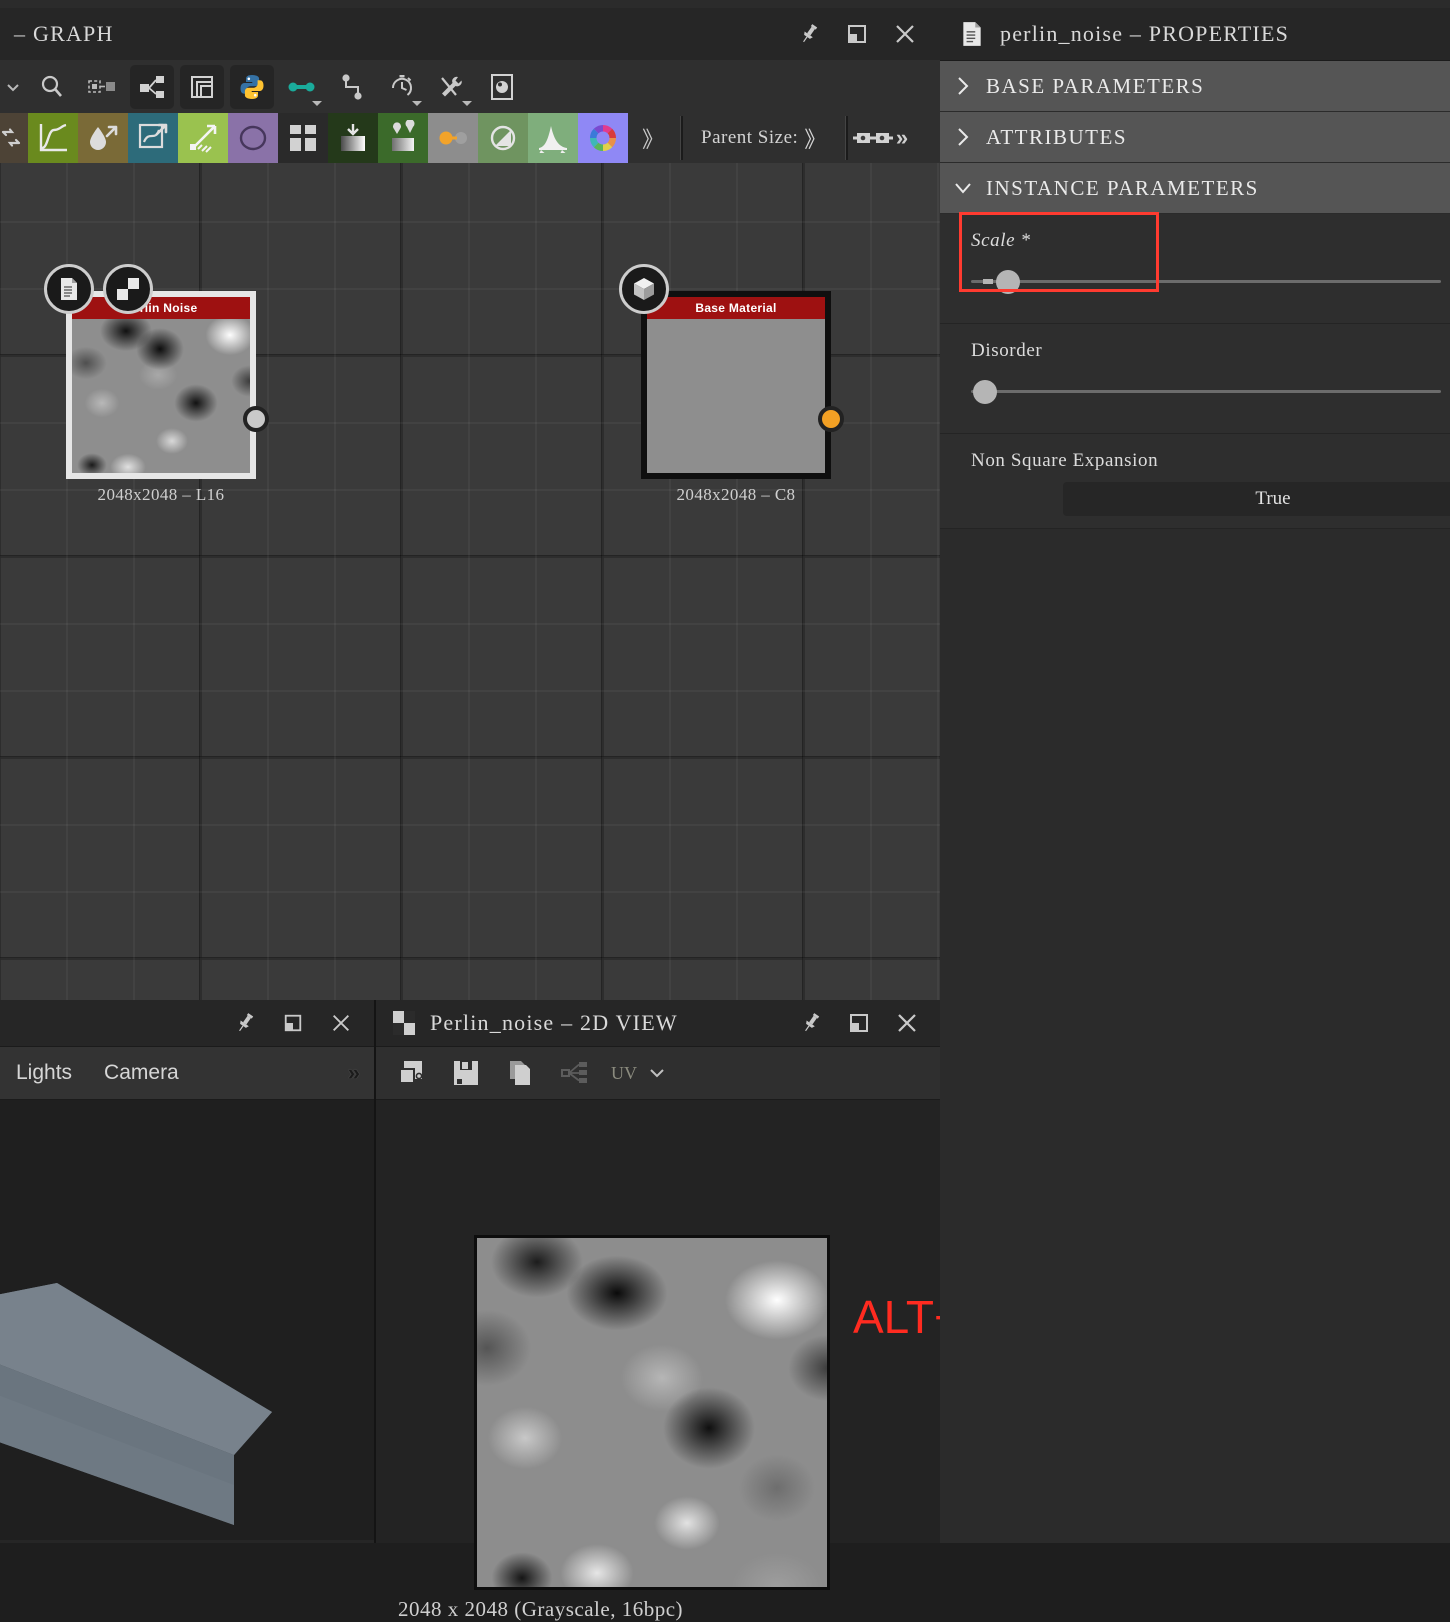  What do you see at coordinates (452, 87) in the screenshot?
I see `tools-icon` at bounding box center [452, 87].